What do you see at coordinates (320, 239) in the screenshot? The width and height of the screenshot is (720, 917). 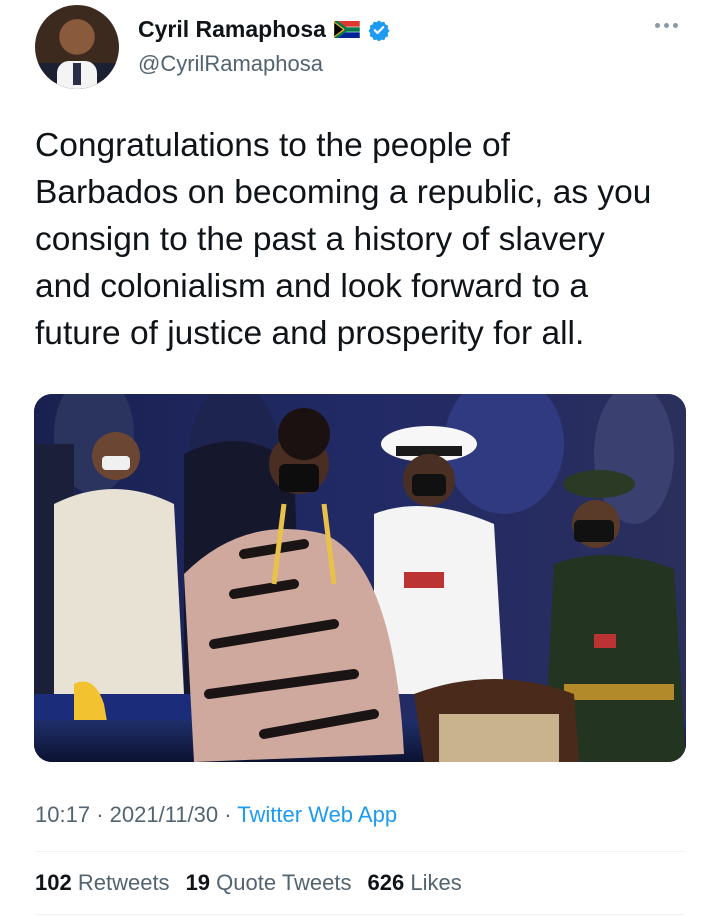 I see `tweet-text-line: consign to the past a history of slavery` at bounding box center [320, 239].